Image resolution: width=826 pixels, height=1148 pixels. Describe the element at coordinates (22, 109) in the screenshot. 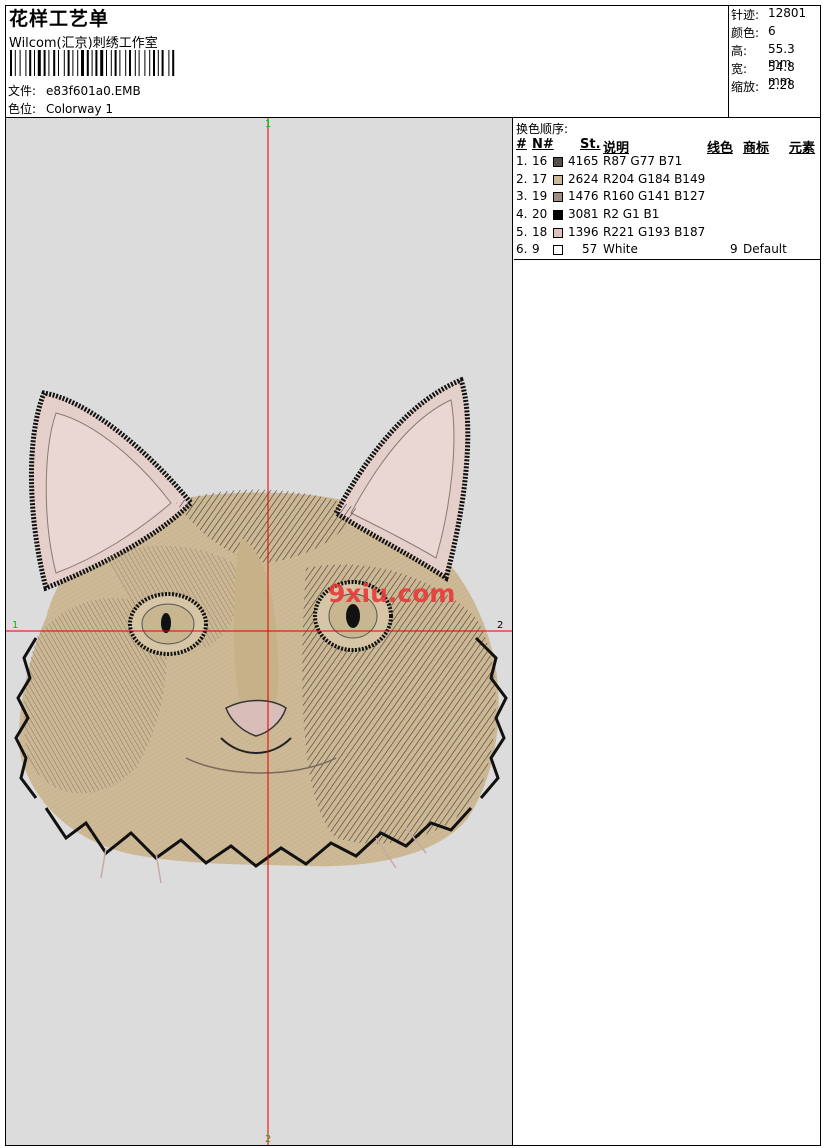

I see `colorway-label: 色位:` at that location.